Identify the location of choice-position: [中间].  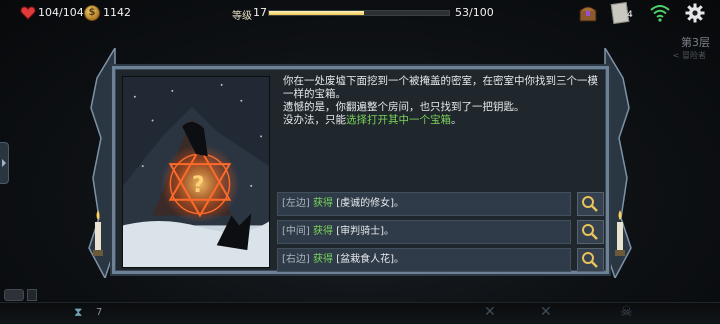
(296, 231).